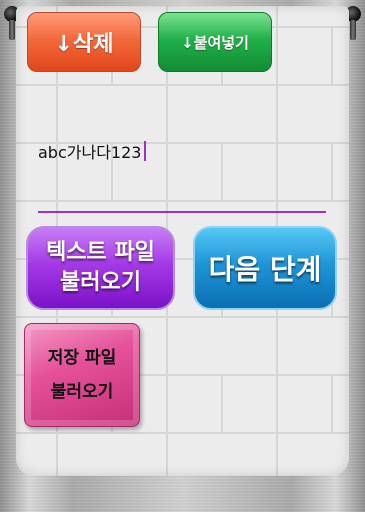 Image resolution: width=365 pixels, height=512 pixels. I want to click on load-saved-file-label-line2: 불러오기, so click(82, 392).